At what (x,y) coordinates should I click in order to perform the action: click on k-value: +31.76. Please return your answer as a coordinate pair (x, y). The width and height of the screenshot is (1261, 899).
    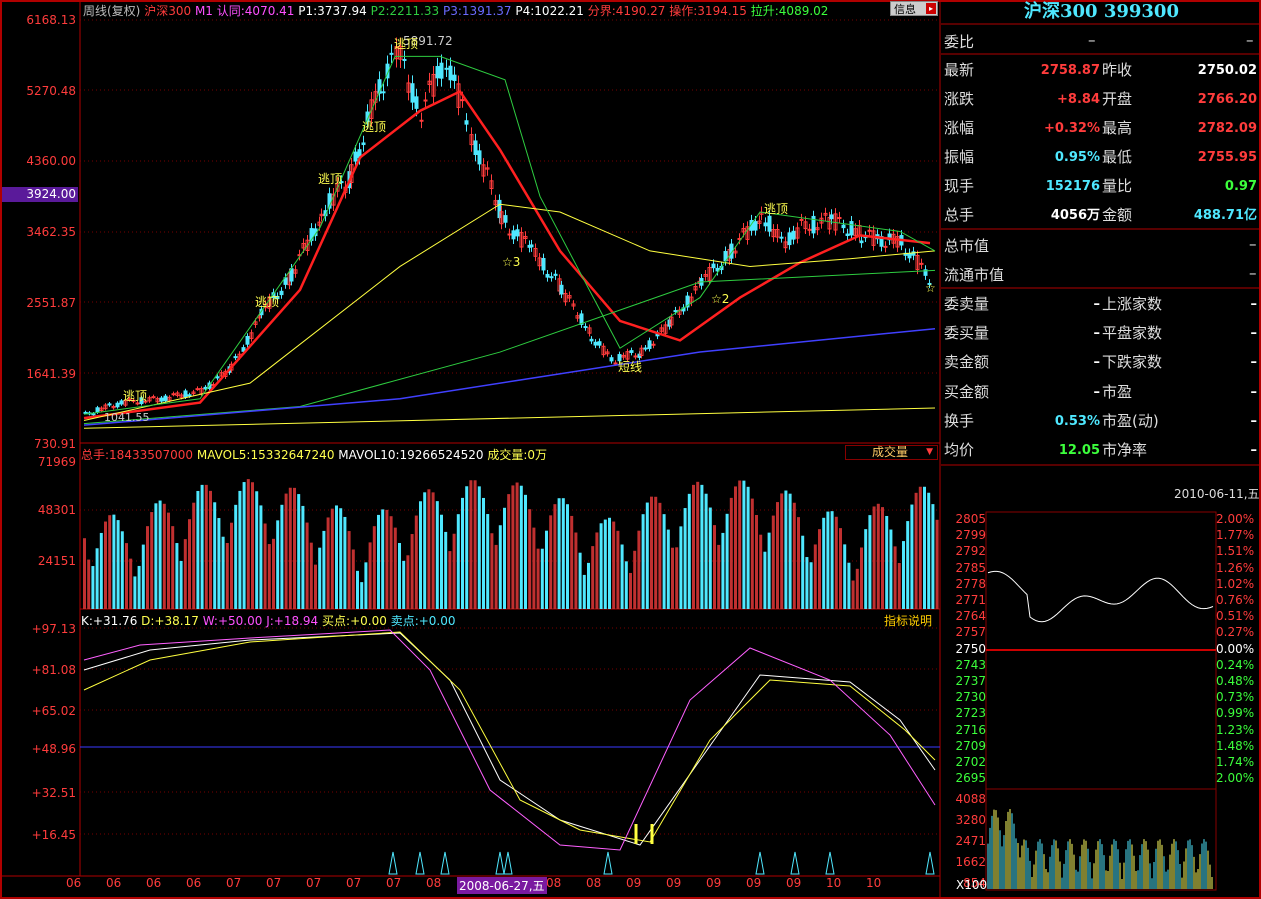
    Looking at the image, I should click on (115, 621).